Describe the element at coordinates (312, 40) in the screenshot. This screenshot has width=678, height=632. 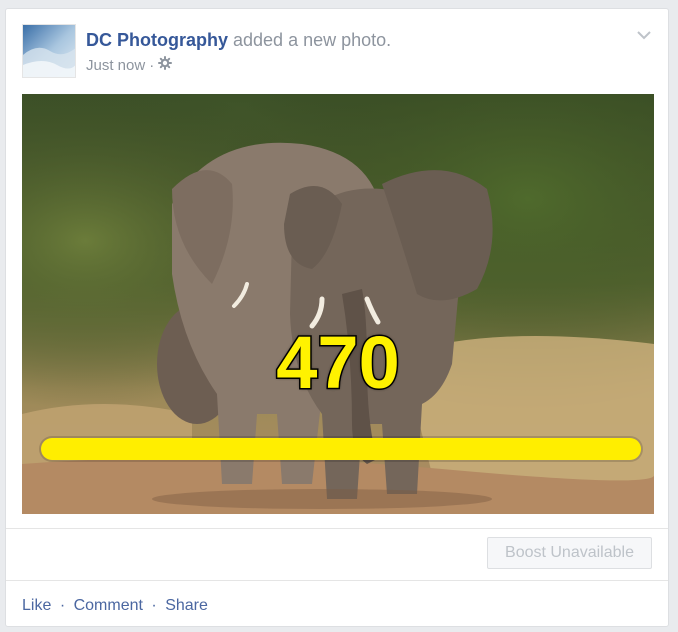
I see `post-action-text: added a new photo.` at that location.